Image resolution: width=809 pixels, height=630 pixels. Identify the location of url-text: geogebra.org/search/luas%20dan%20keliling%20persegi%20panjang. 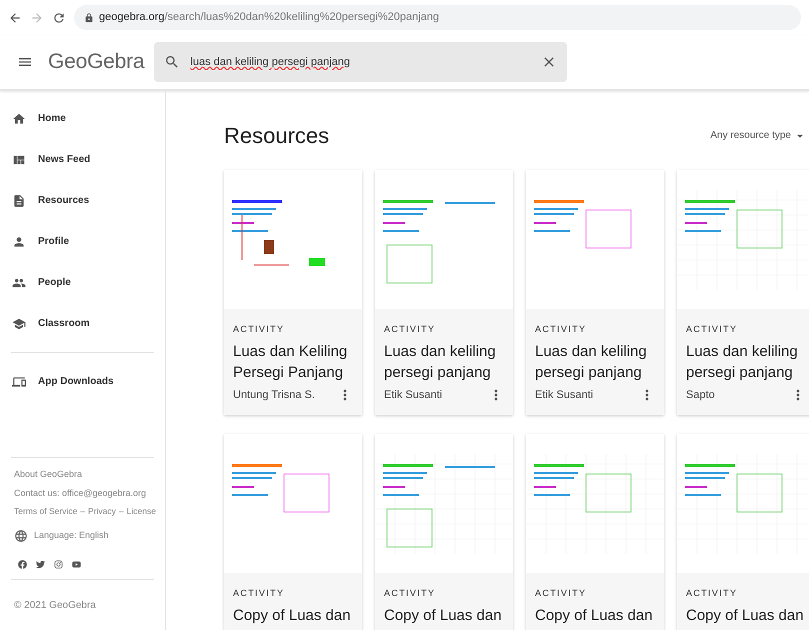
(269, 18).